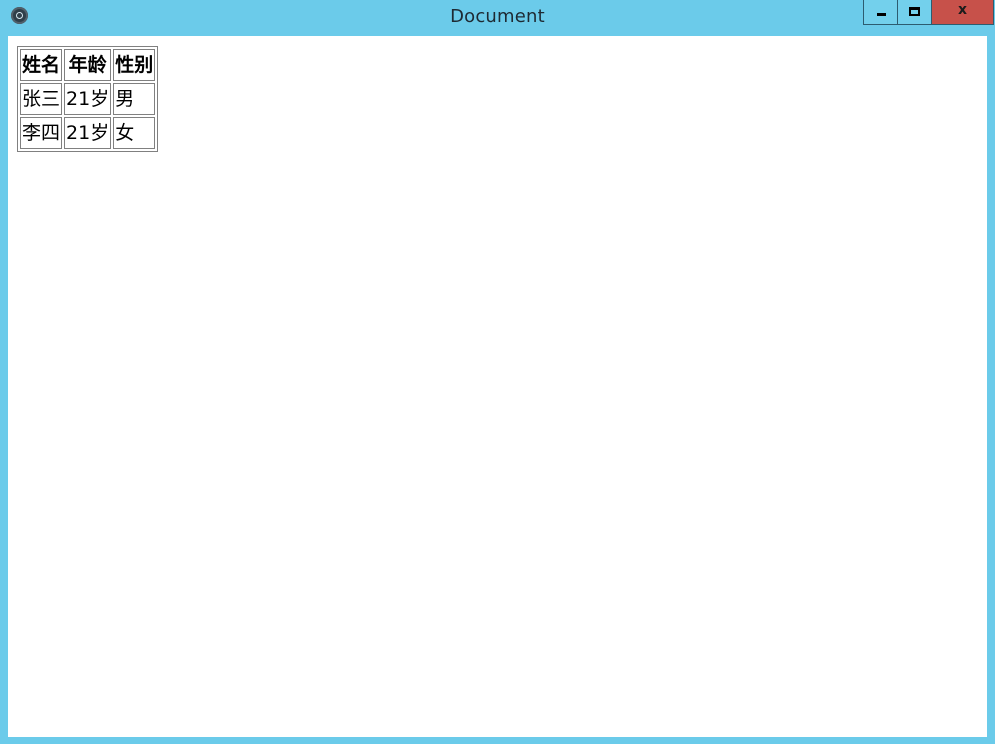  I want to click on minimize-button, so click(880, 12).